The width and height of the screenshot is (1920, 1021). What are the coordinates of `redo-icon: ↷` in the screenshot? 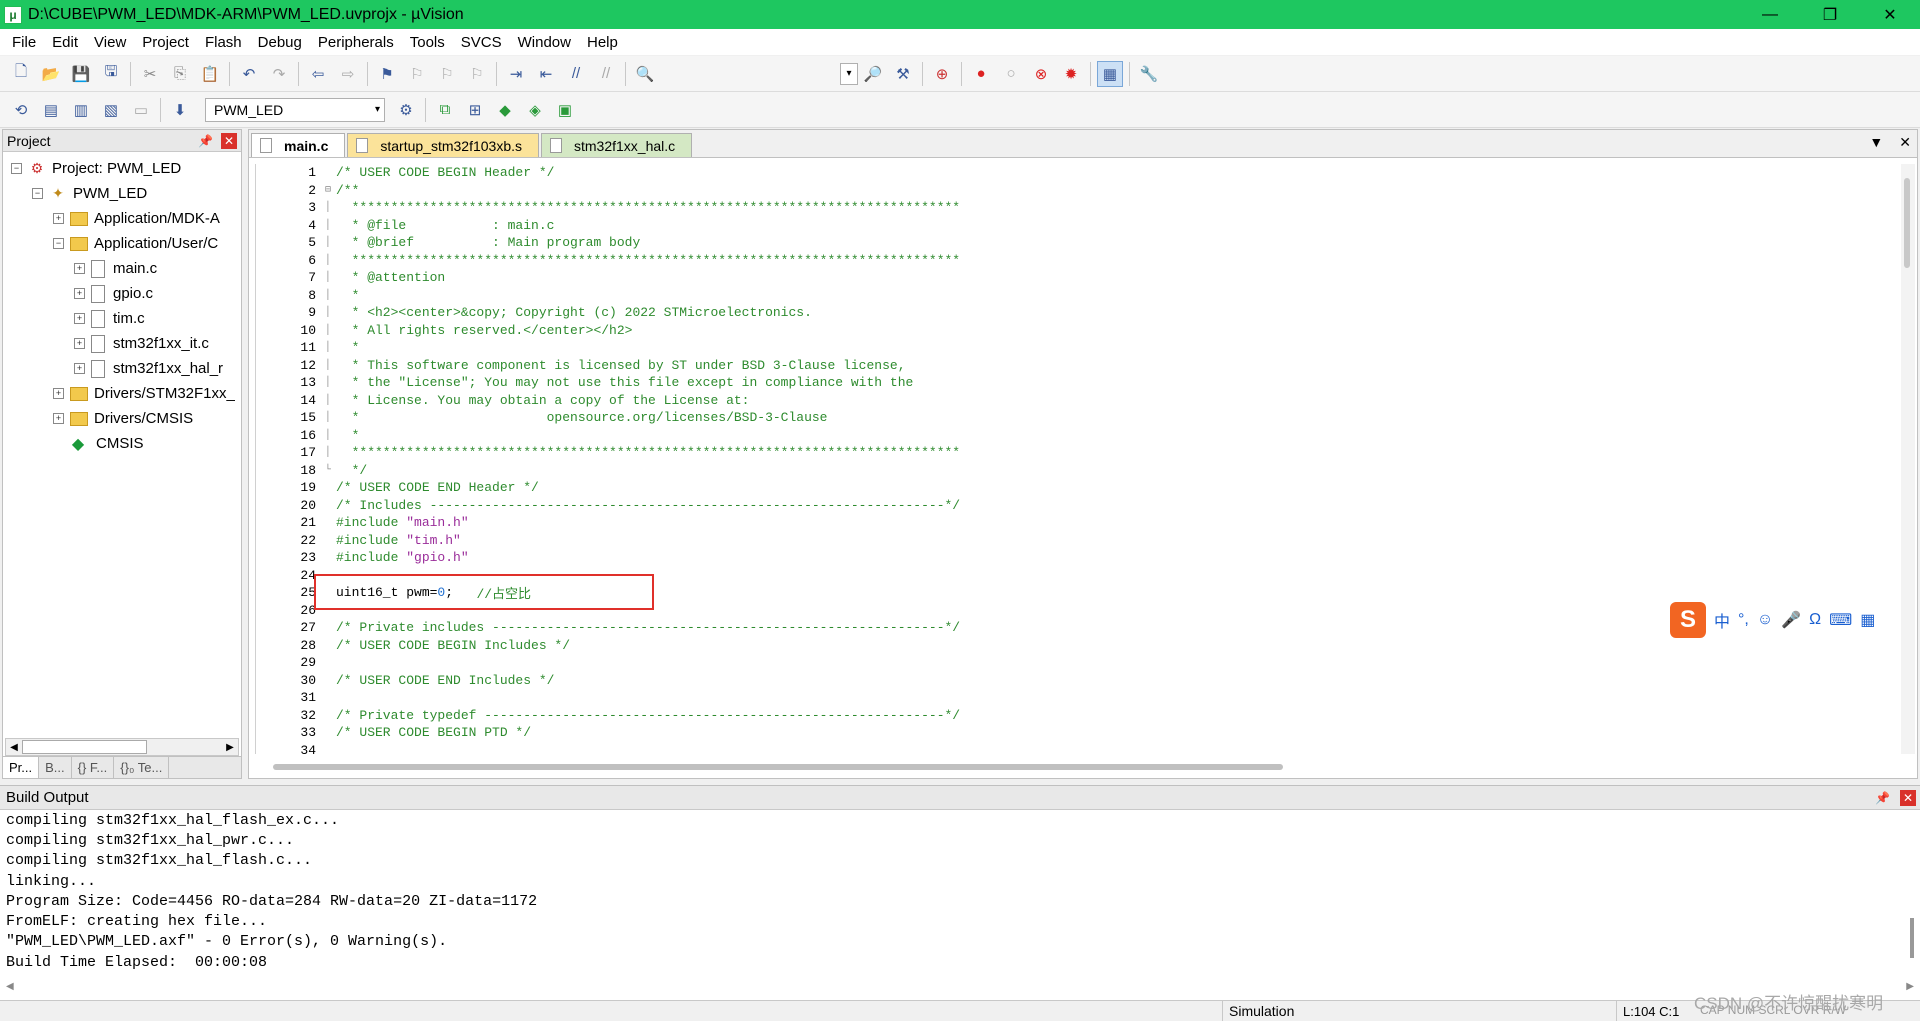 It's located at (279, 74).